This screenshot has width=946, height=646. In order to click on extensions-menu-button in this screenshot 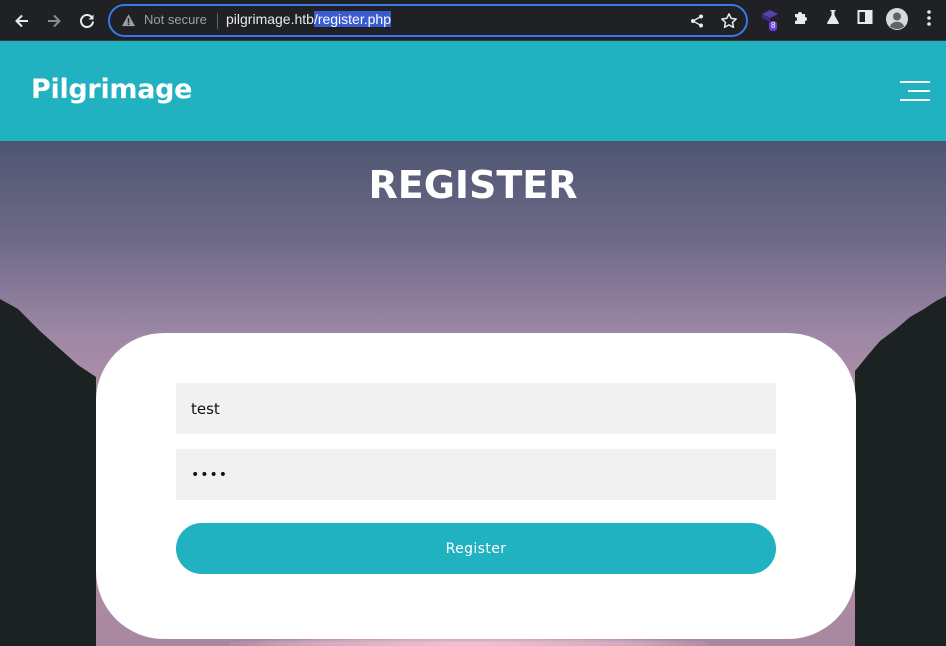, I will do `click(801, 19)`.